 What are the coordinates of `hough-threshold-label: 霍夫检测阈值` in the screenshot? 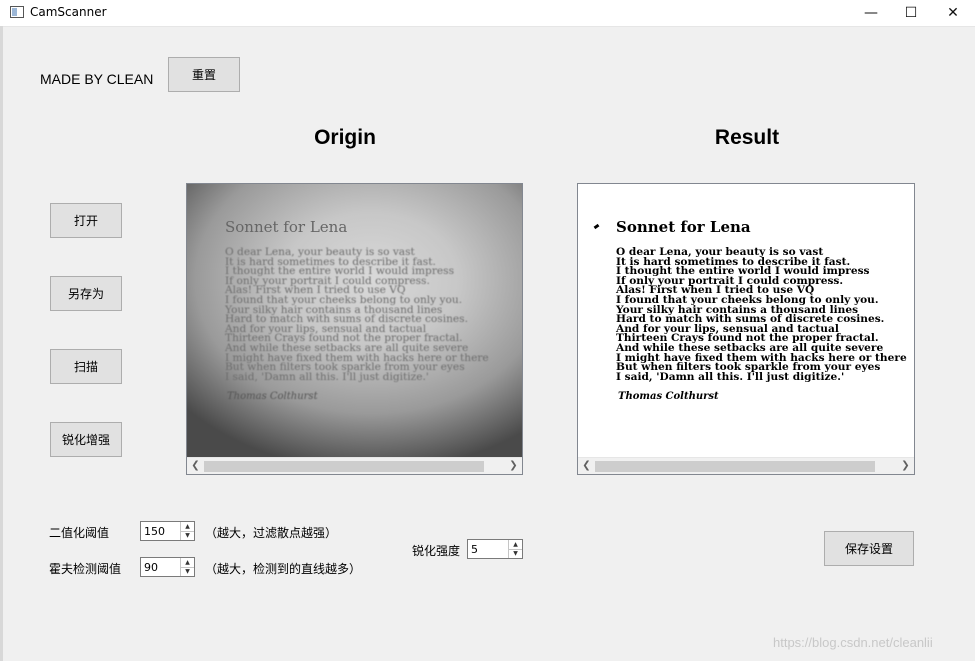 It's located at (85, 569).